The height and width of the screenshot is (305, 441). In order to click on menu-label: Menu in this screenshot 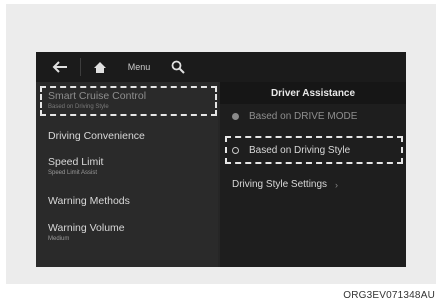, I will do `click(139, 67)`.